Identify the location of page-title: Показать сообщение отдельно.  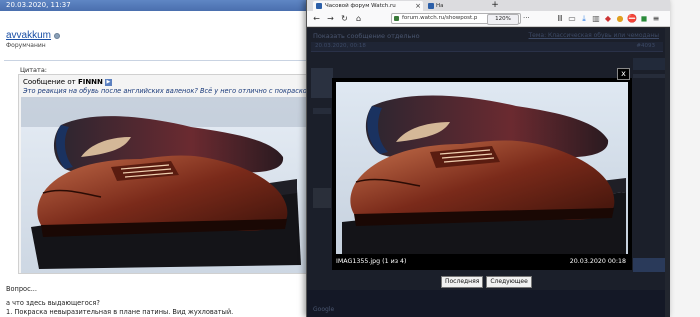
(366, 36).